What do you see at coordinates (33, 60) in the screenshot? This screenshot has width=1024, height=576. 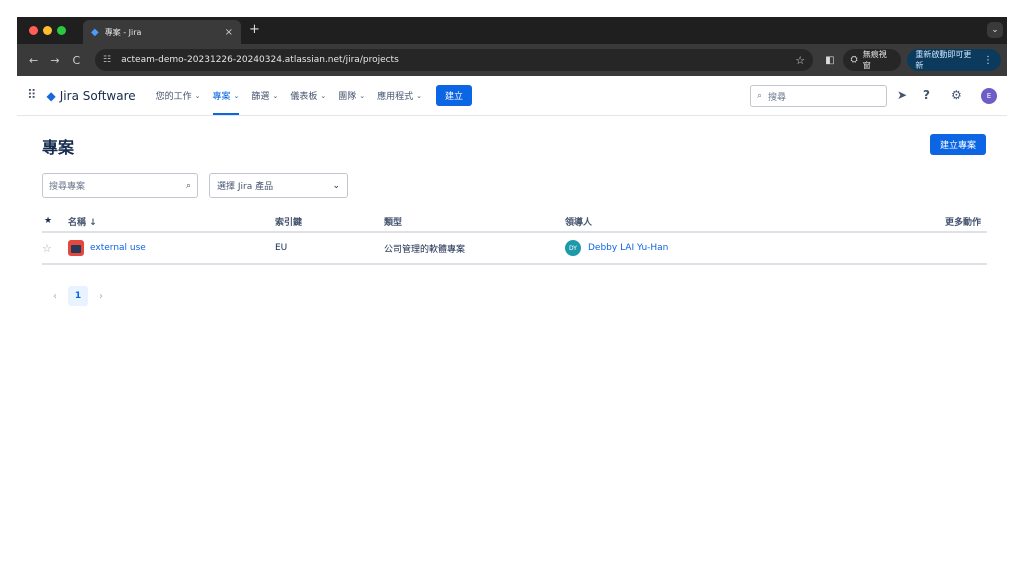 I see `back-button: ←` at bounding box center [33, 60].